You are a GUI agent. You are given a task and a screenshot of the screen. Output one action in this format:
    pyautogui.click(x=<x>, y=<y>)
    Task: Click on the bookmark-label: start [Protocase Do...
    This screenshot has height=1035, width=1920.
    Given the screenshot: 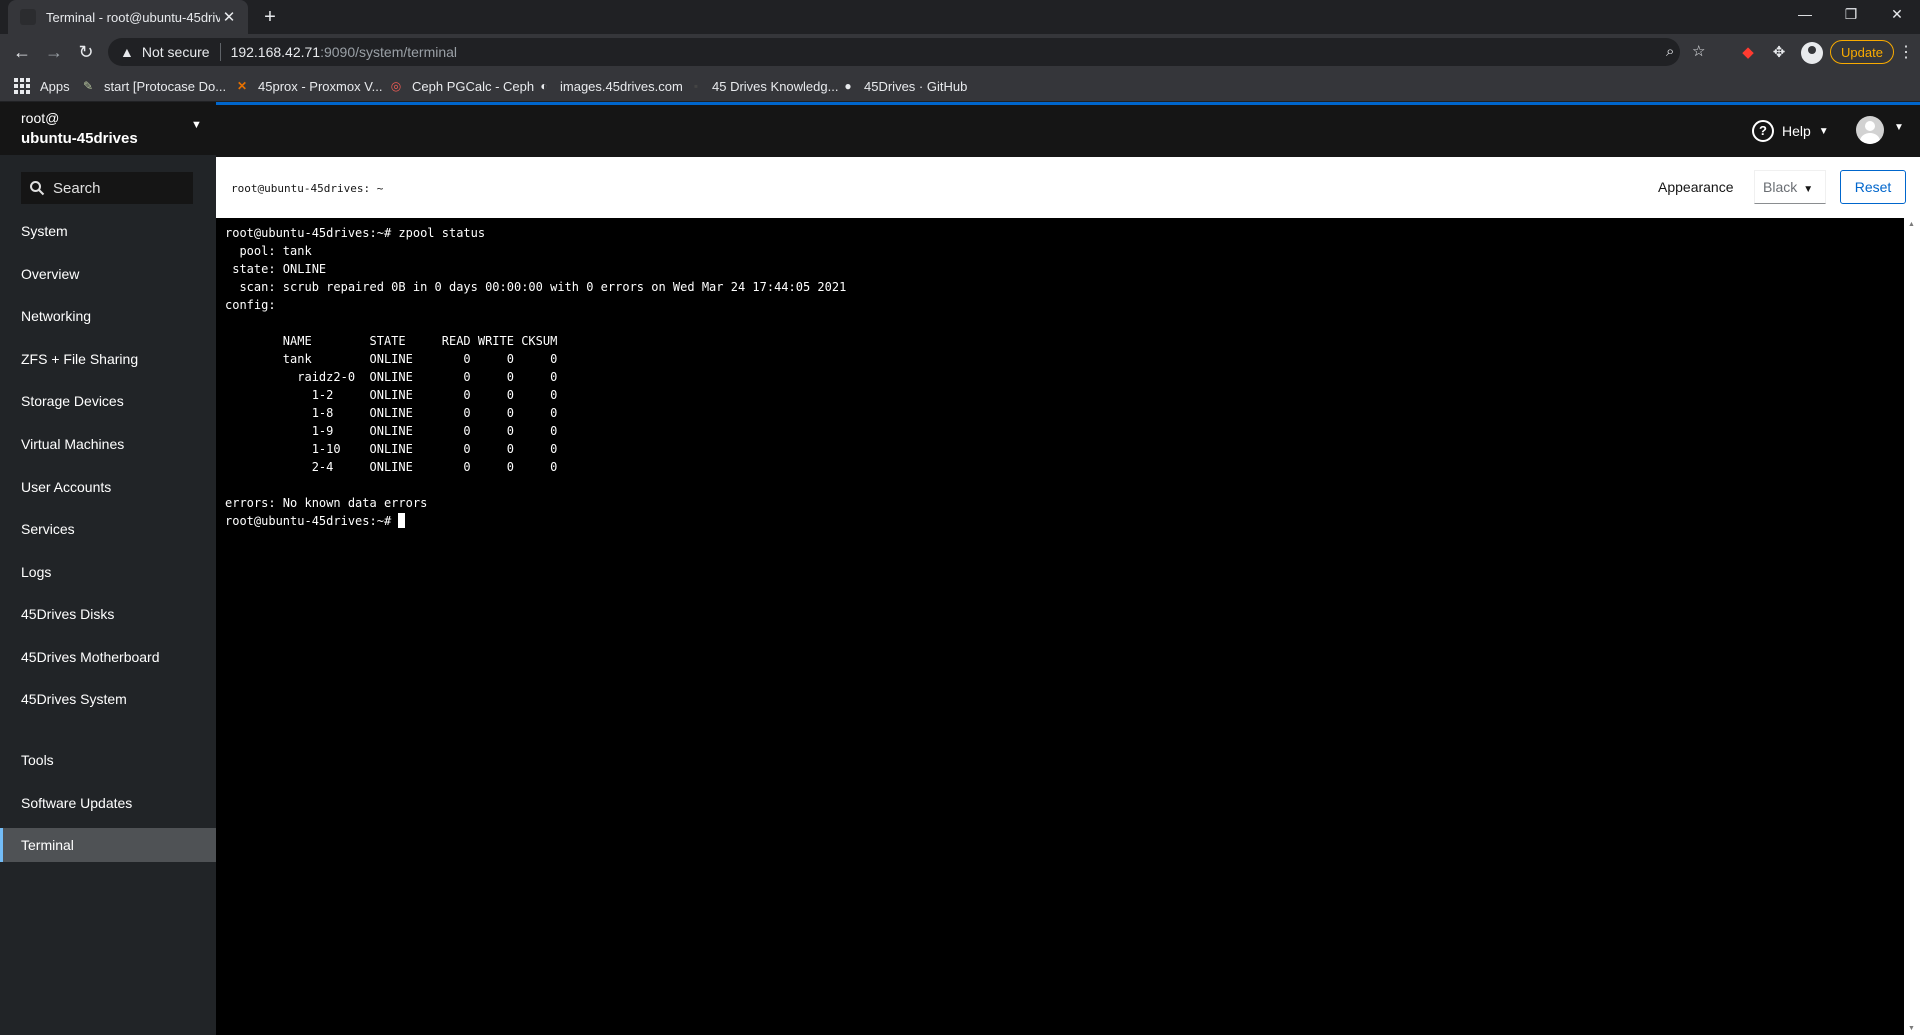 What is the action you would take?
    pyautogui.click(x=165, y=86)
    